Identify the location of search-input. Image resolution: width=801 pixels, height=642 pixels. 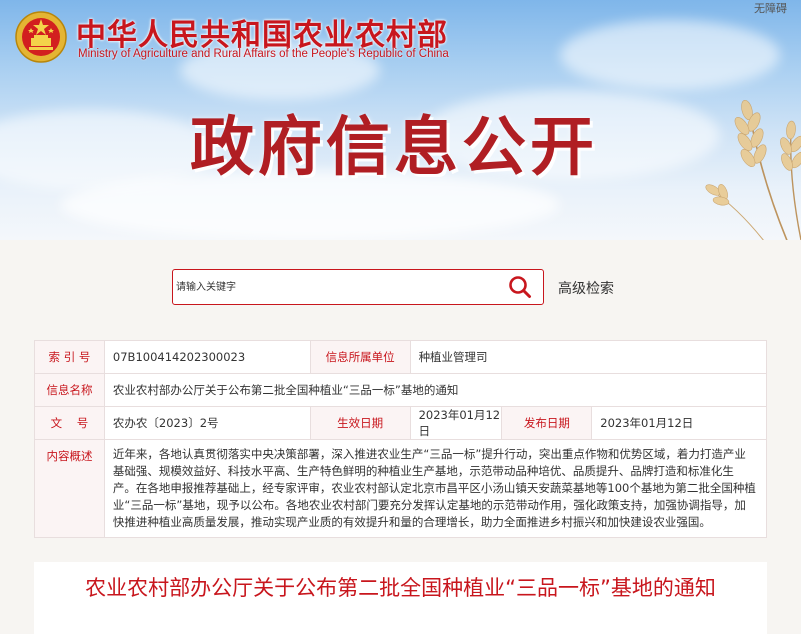
(334, 287).